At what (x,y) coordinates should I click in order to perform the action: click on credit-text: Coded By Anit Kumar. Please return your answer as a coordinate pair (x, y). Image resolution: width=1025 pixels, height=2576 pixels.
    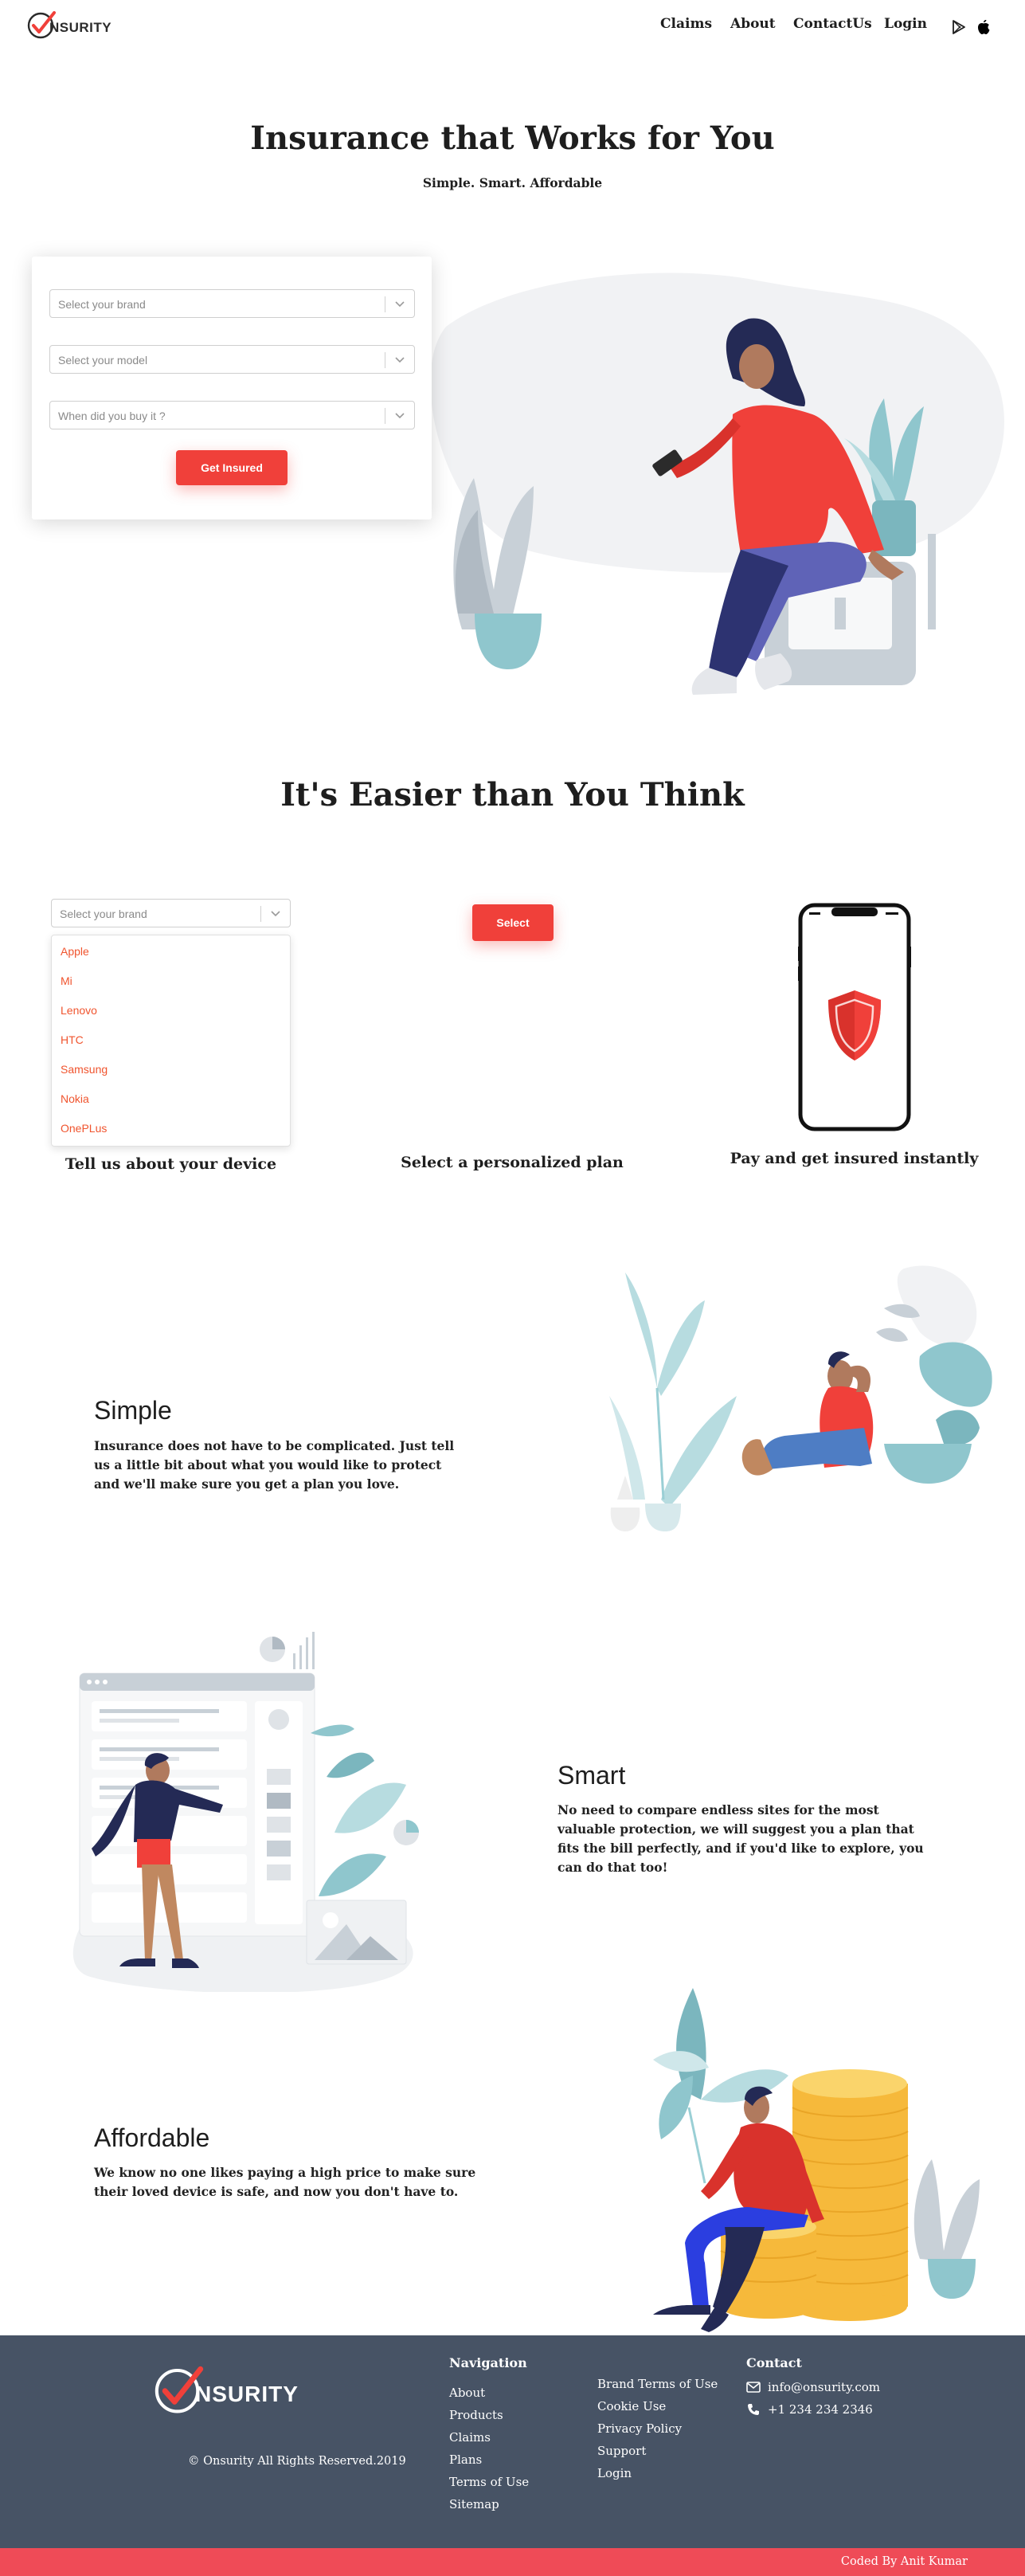
    Looking at the image, I should click on (904, 2561).